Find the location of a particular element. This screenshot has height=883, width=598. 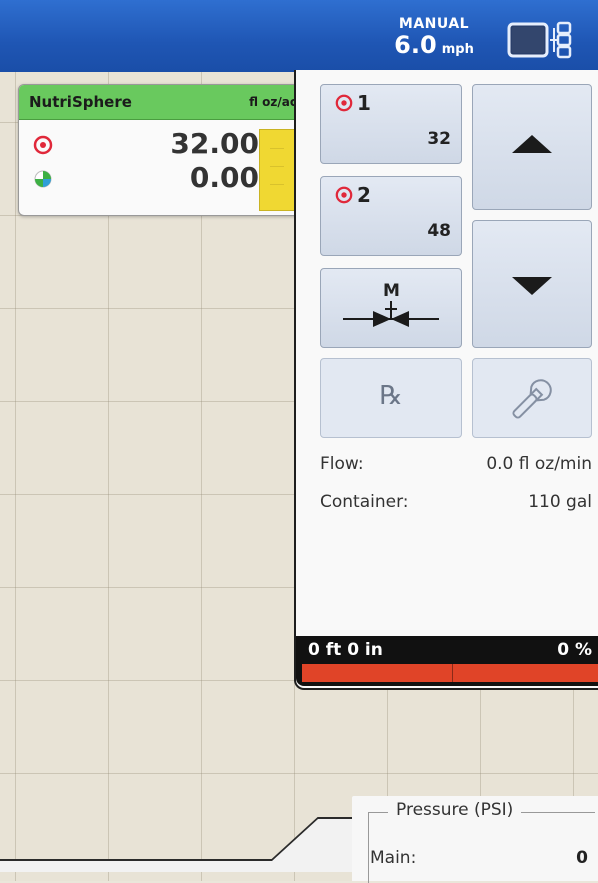

wrench-icon is located at coordinates (532, 399).